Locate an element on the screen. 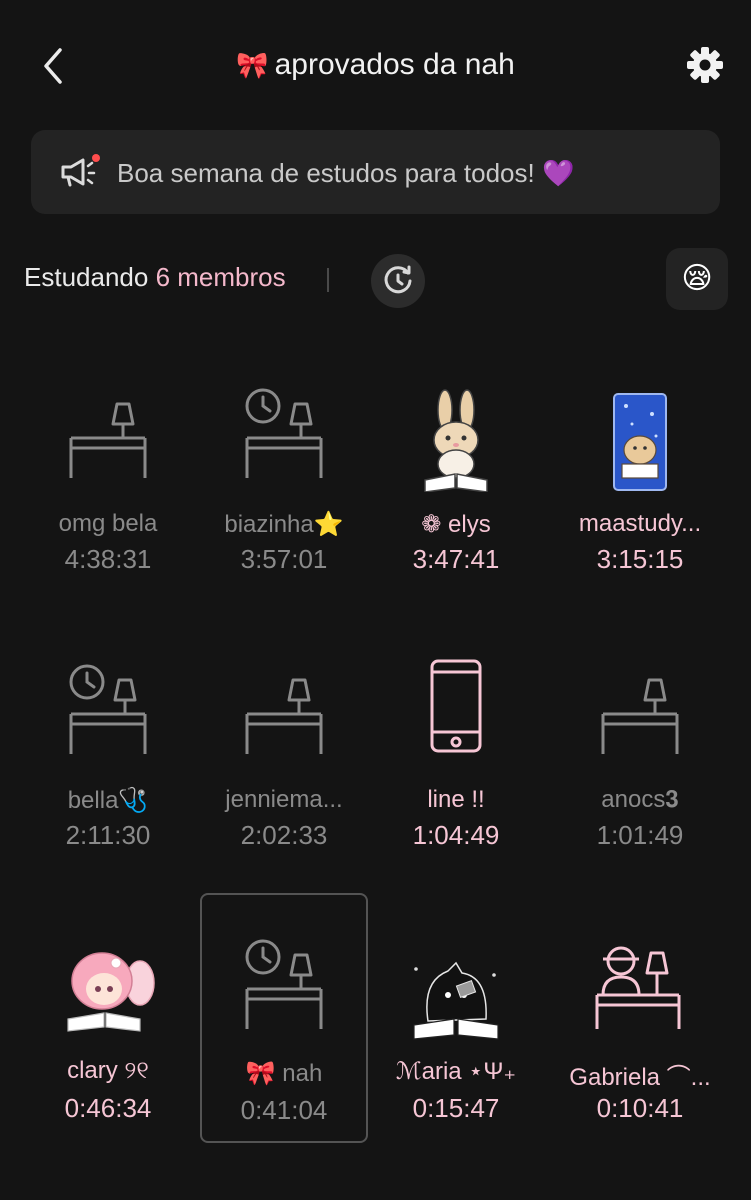  member-card: biazinha⭐ 3:57:01 is located at coordinates (284, 495).